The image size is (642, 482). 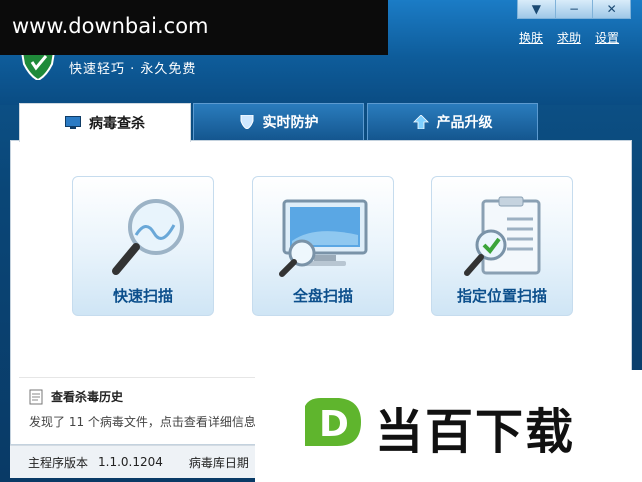 What do you see at coordinates (464, 123) in the screenshot?
I see `tab-label: 产品升级` at bounding box center [464, 123].